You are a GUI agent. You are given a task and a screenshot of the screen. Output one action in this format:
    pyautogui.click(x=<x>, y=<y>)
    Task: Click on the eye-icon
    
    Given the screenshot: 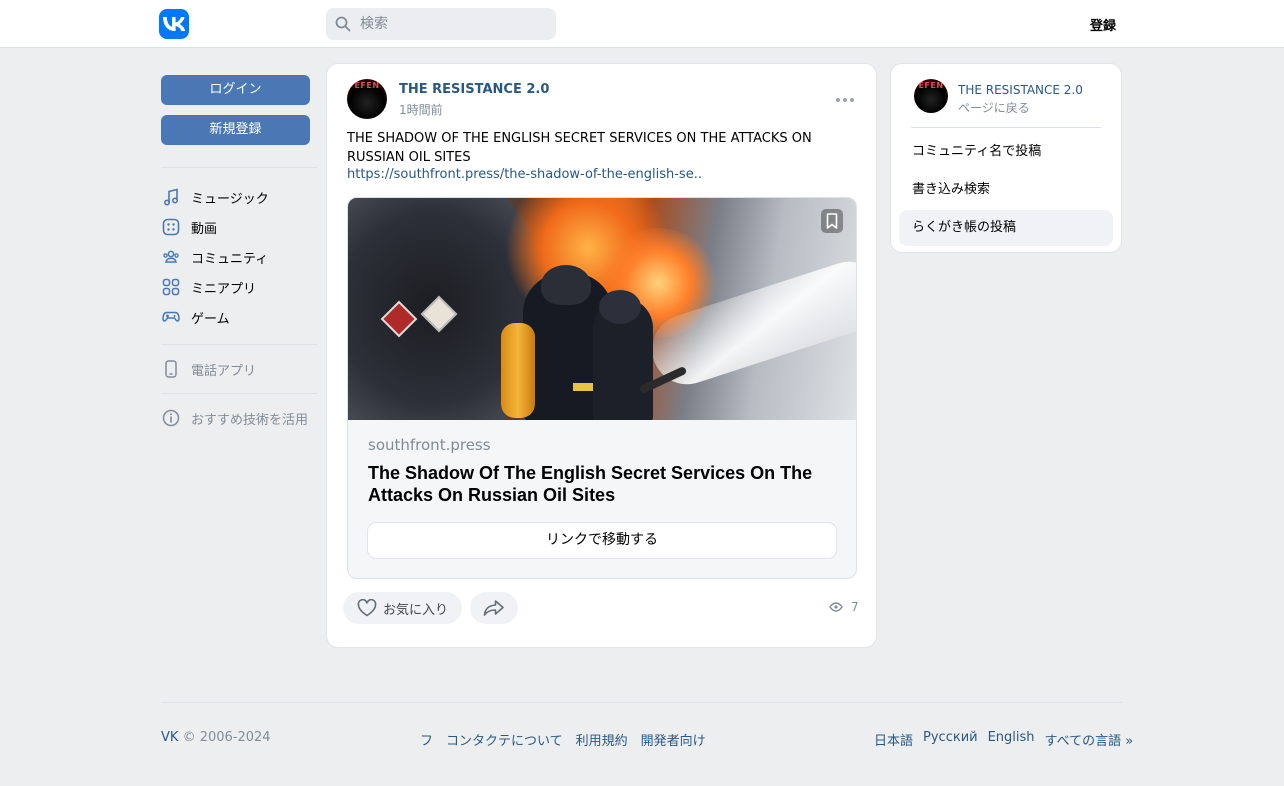 What is the action you would take?
    pyautogui.click(x=836, y=607)
    